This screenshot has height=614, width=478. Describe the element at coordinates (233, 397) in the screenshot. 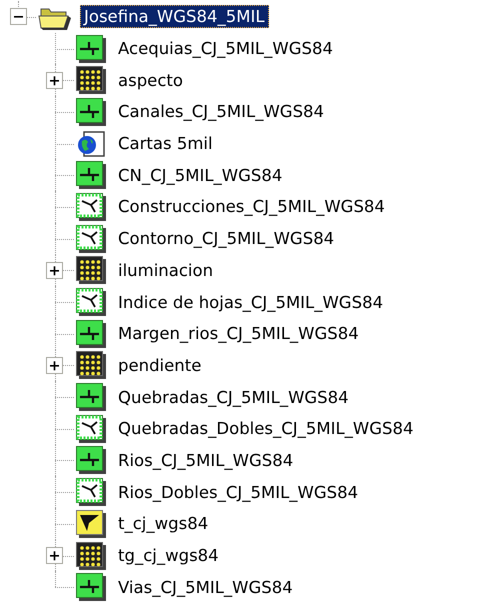

I see `tree-item: Quebradas_CJ_5MIL_WGS84` at that location.